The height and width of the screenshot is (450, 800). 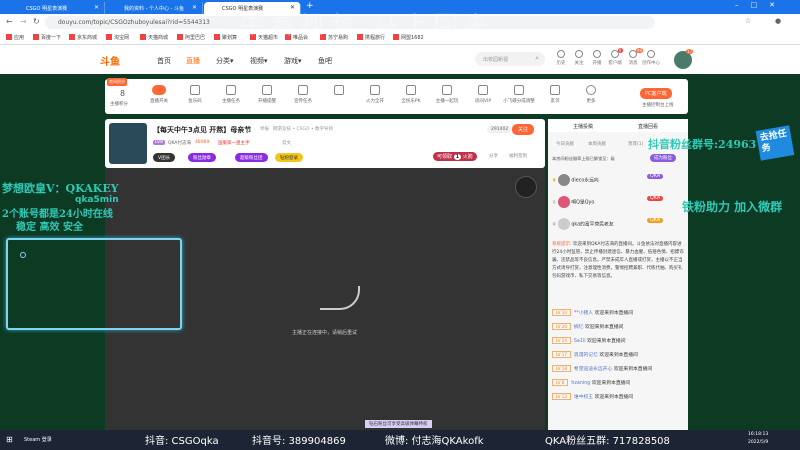 I want to click on follow-button: 关注, so click(x=523, y=129).